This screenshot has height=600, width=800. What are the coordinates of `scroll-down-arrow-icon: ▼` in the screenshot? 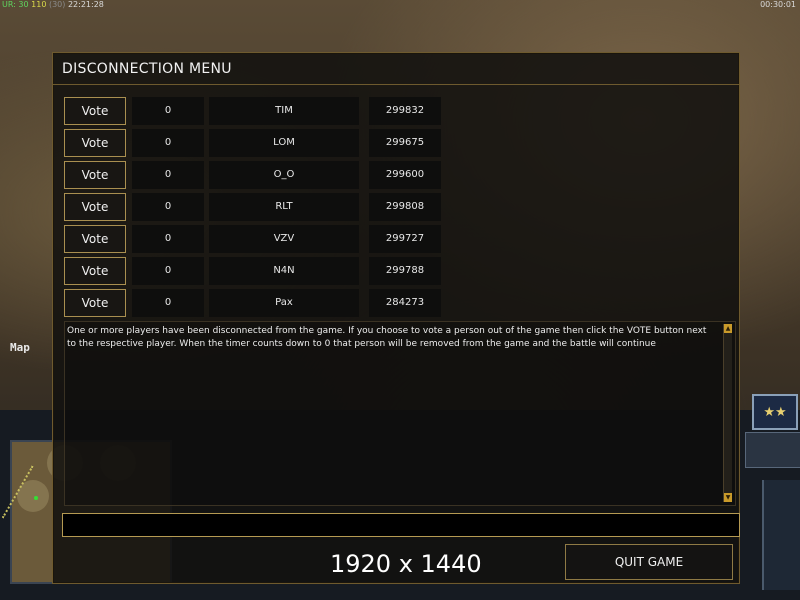 It's located at (728, 497).